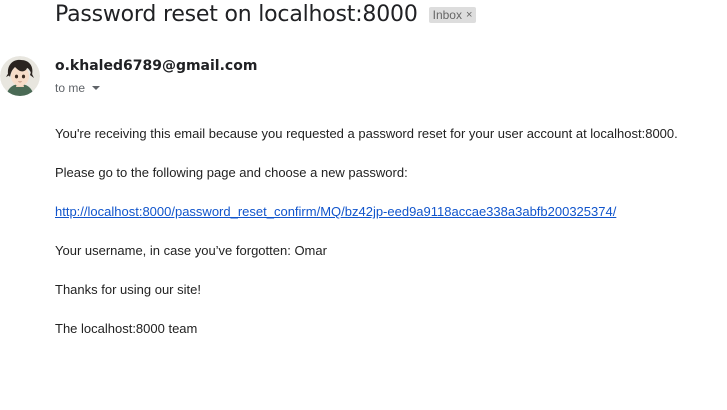 This screenshot has width=727, height=410. What do you see at coordinates (236, 14) in the screenshot?
I see `email-subject: Password reset on localhost:8000` at bounding box center [236, 14].